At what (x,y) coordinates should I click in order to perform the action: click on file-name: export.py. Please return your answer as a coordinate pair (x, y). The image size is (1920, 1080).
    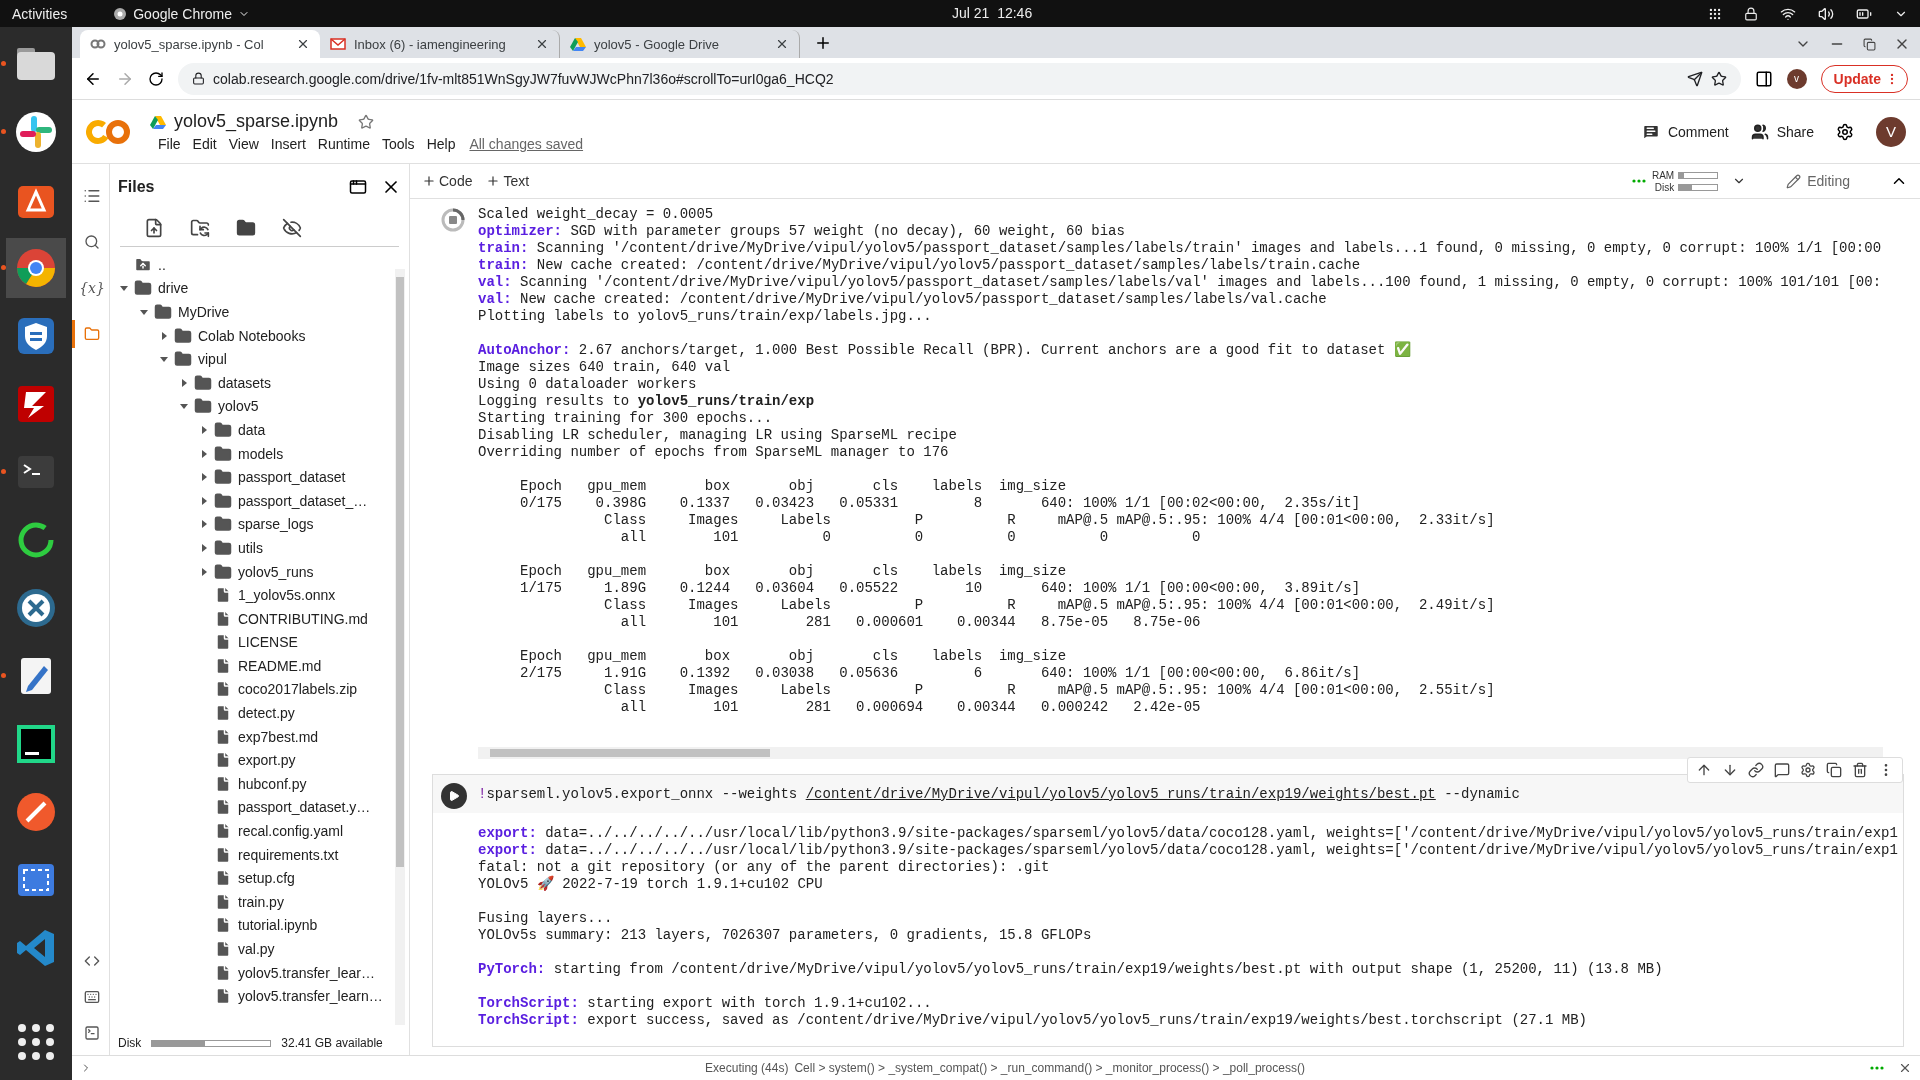
    Looking at the image, I should click on (267, 760).